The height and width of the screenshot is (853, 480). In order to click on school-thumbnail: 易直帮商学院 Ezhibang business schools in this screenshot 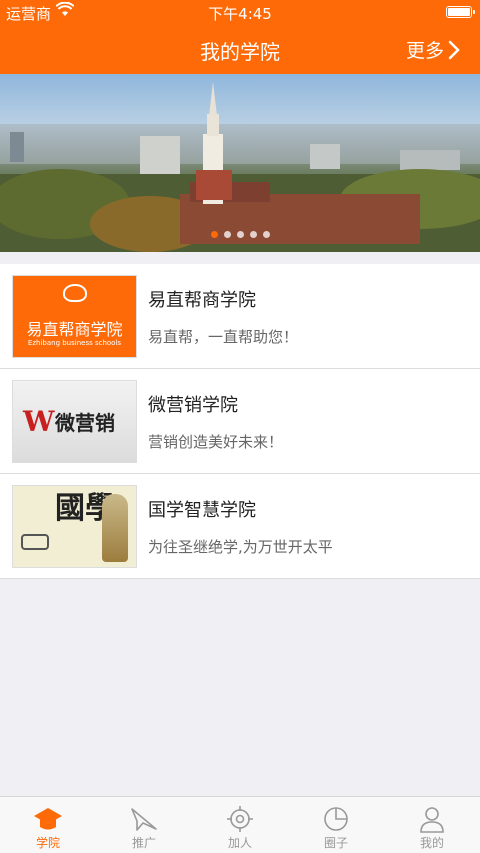, I will do `click(74, 316)`.